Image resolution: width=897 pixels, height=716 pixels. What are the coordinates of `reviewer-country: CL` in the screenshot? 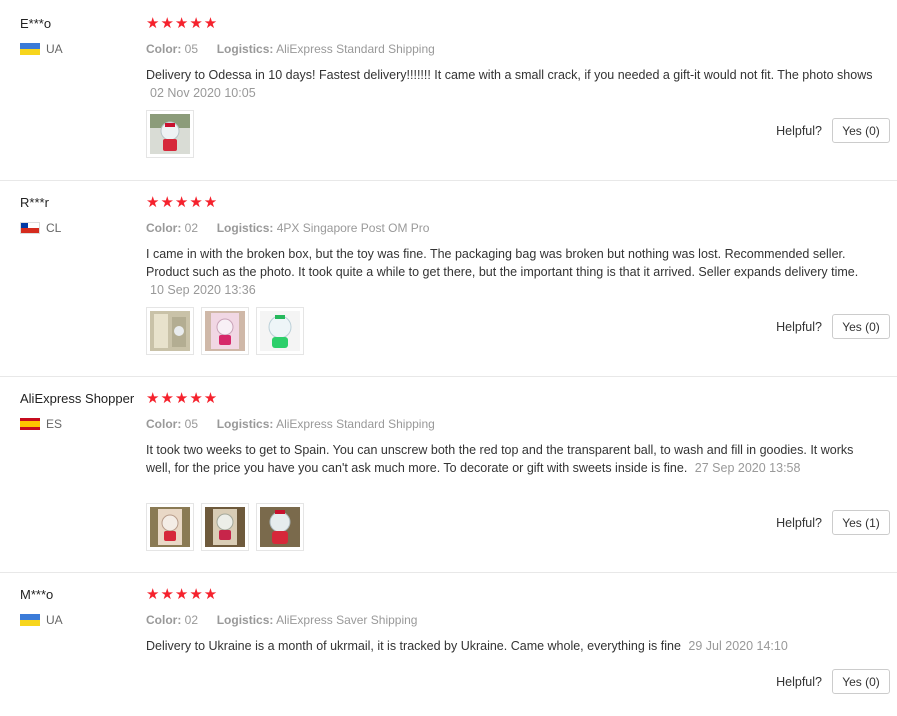 It's located at (40, 228).